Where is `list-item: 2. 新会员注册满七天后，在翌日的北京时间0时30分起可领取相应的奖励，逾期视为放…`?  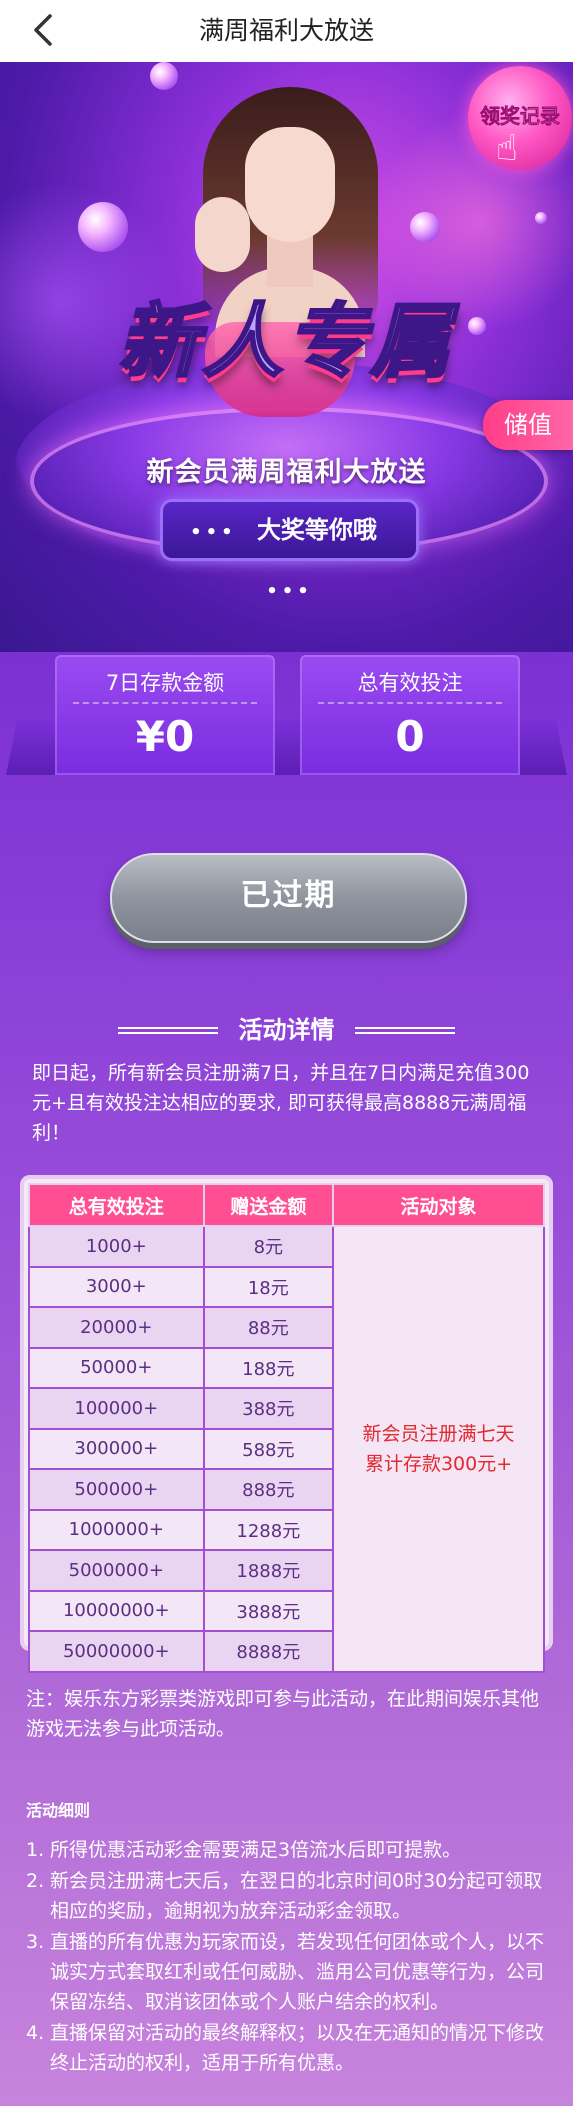 list-item: 2. 新会员注册满七天后，在翌日的北京时间0时30分起可领取相应的奖励，逾期视为放… is located at coordinates (284, 1896).